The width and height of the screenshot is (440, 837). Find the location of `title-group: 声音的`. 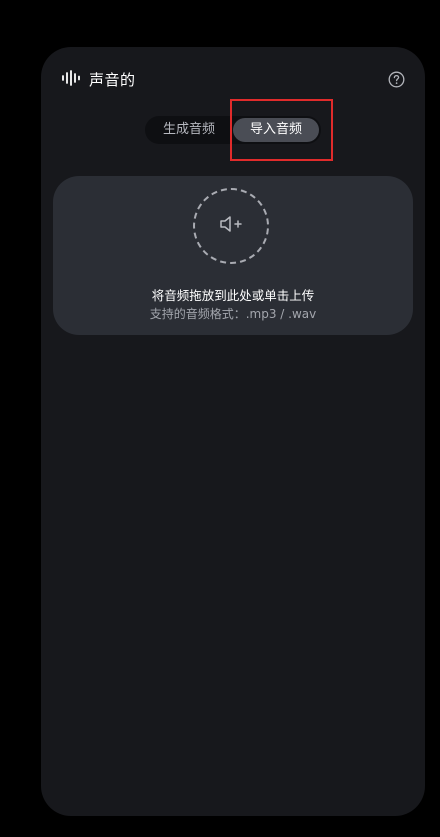

title-group: 声音的 is located at coordinates (98, 79).